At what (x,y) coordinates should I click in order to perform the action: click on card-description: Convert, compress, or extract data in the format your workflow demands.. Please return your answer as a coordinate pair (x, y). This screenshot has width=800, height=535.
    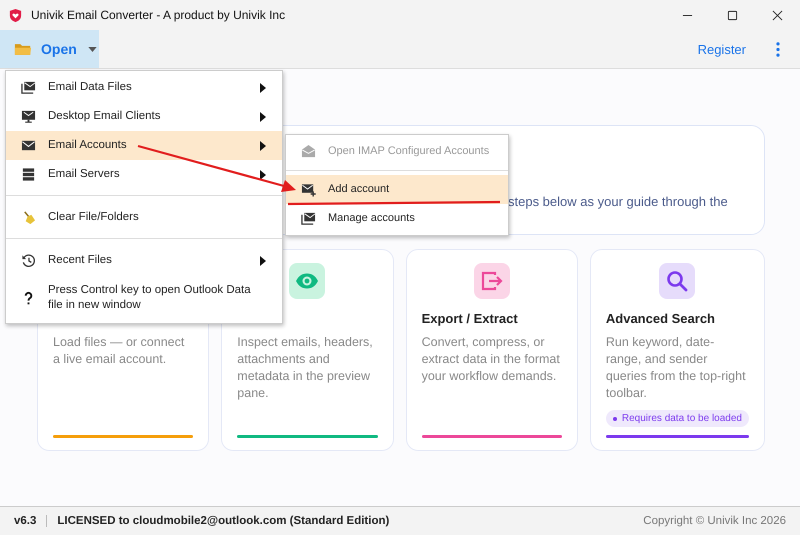
    Looking at the image, I should click on (491, 359).